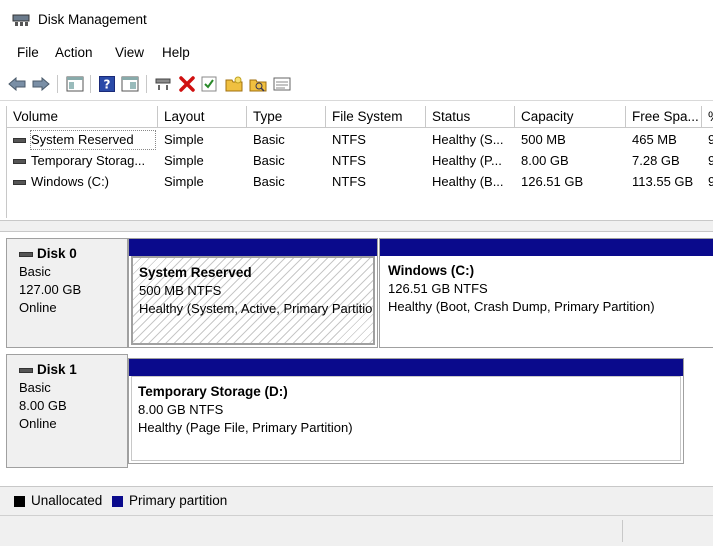 The height and width of the screenshot is (546, 713). I want to click on menu-view: View, so click(129, 52).